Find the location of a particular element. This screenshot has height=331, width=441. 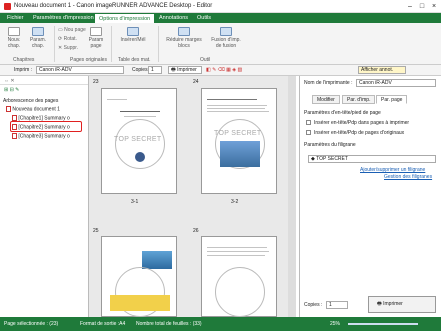

tab-options-impression: Options d'impression is located at coordinates (125, 18).